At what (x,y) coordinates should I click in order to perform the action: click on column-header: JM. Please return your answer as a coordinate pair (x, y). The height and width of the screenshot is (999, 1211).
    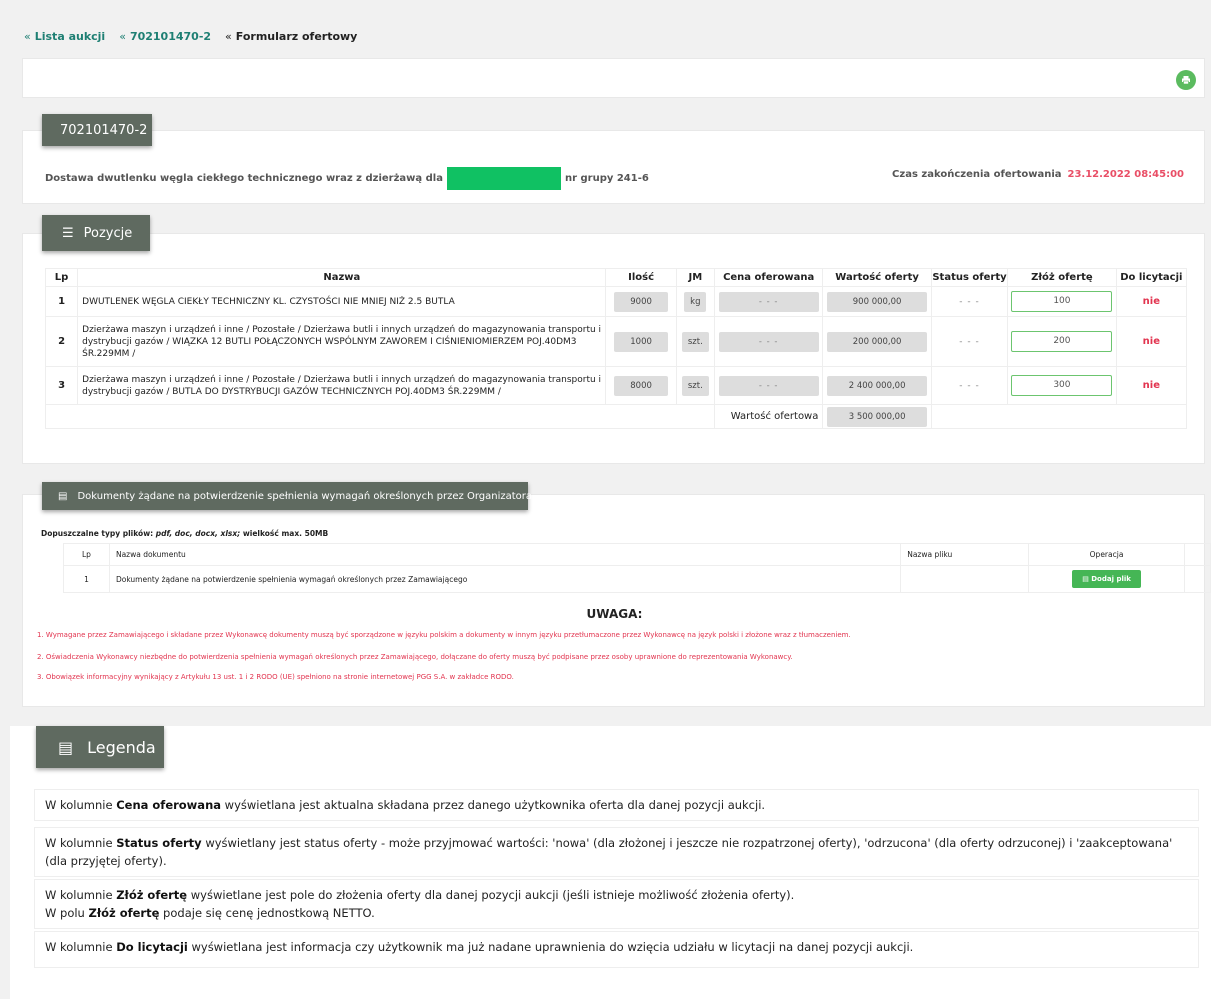
    Looking at the image, I should click on (695, 277).